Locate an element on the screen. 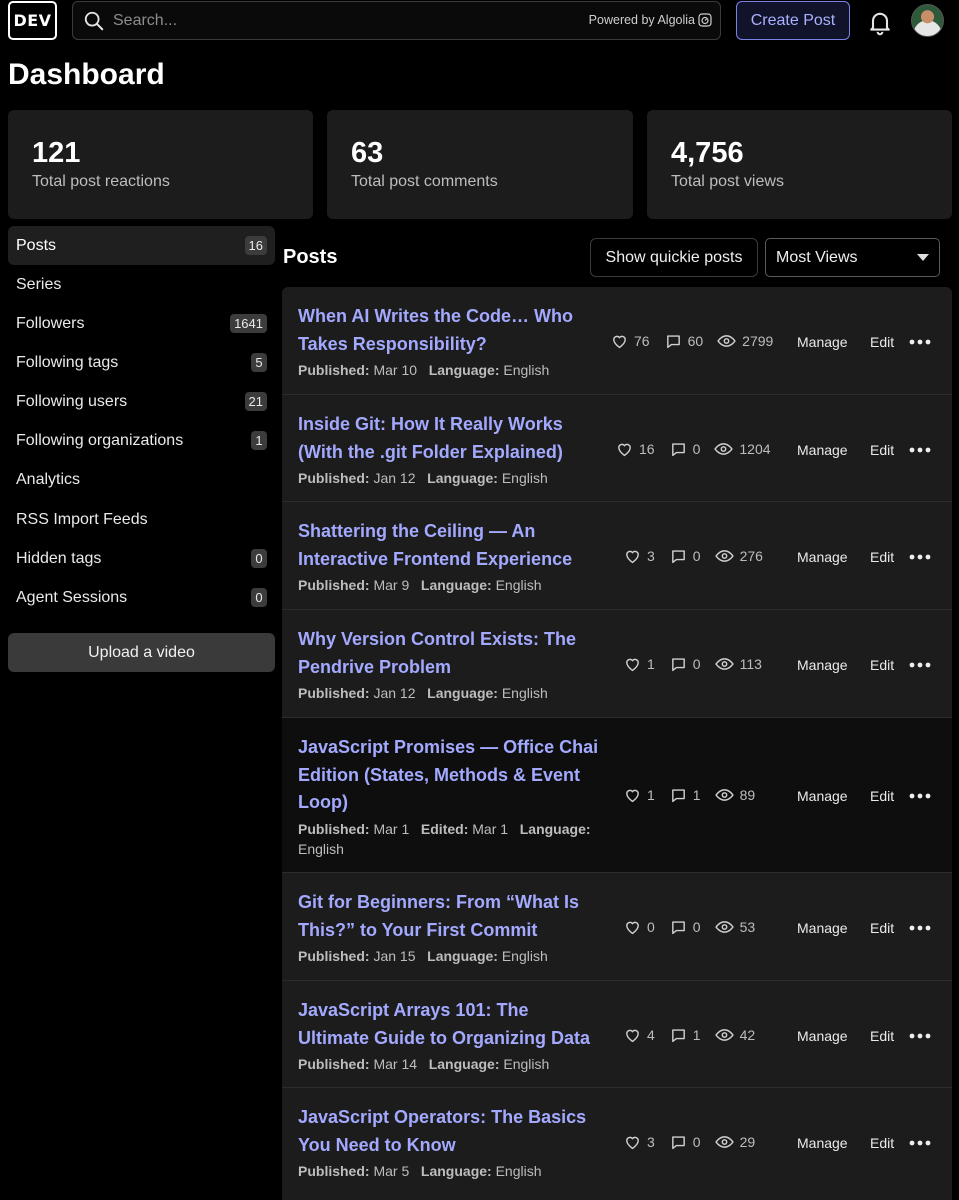 This screenshot has height=1200, width=959. published-date: Mar 9 is located at coordinates (391, 585).